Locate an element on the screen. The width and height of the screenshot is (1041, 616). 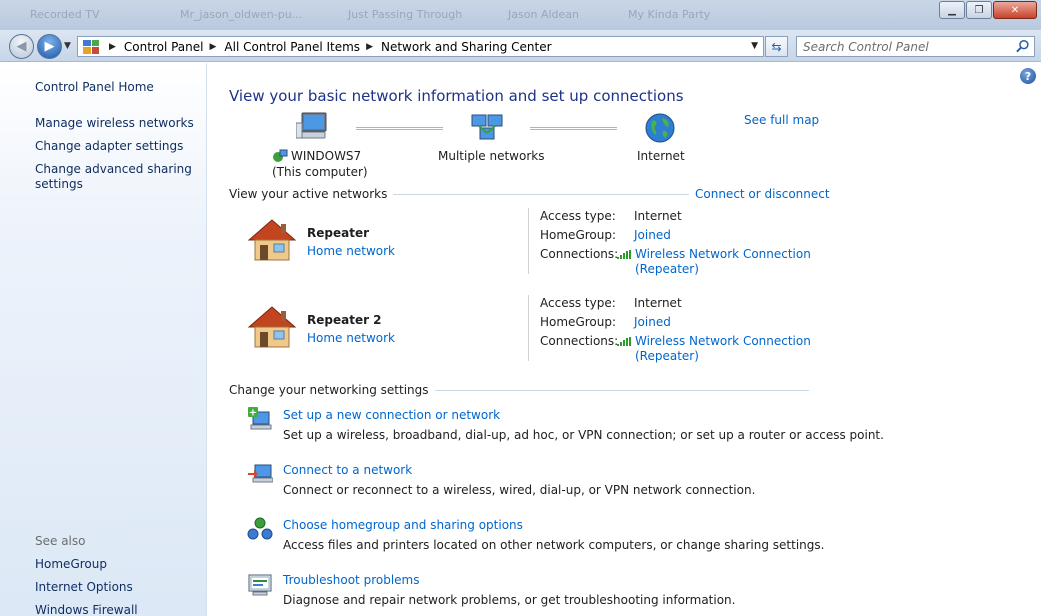
background-tab: Jason Aldean is located at coordinates (543, 14).